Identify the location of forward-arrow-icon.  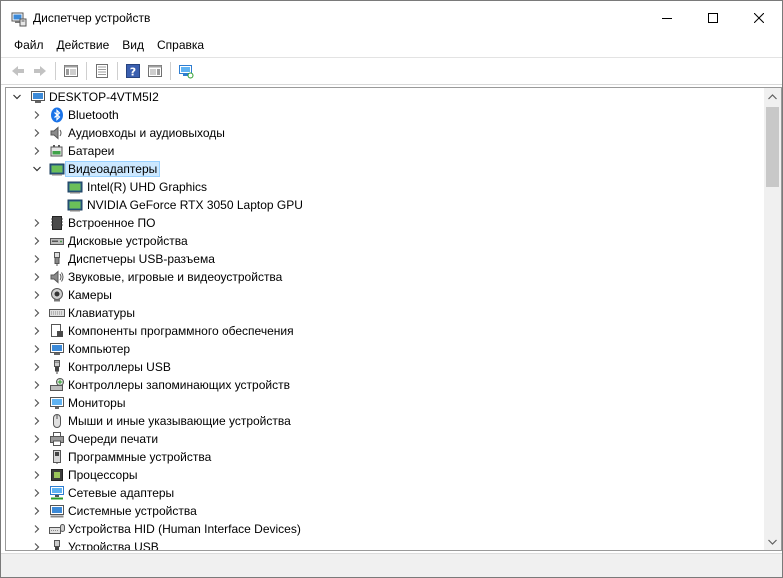
(40, 71).